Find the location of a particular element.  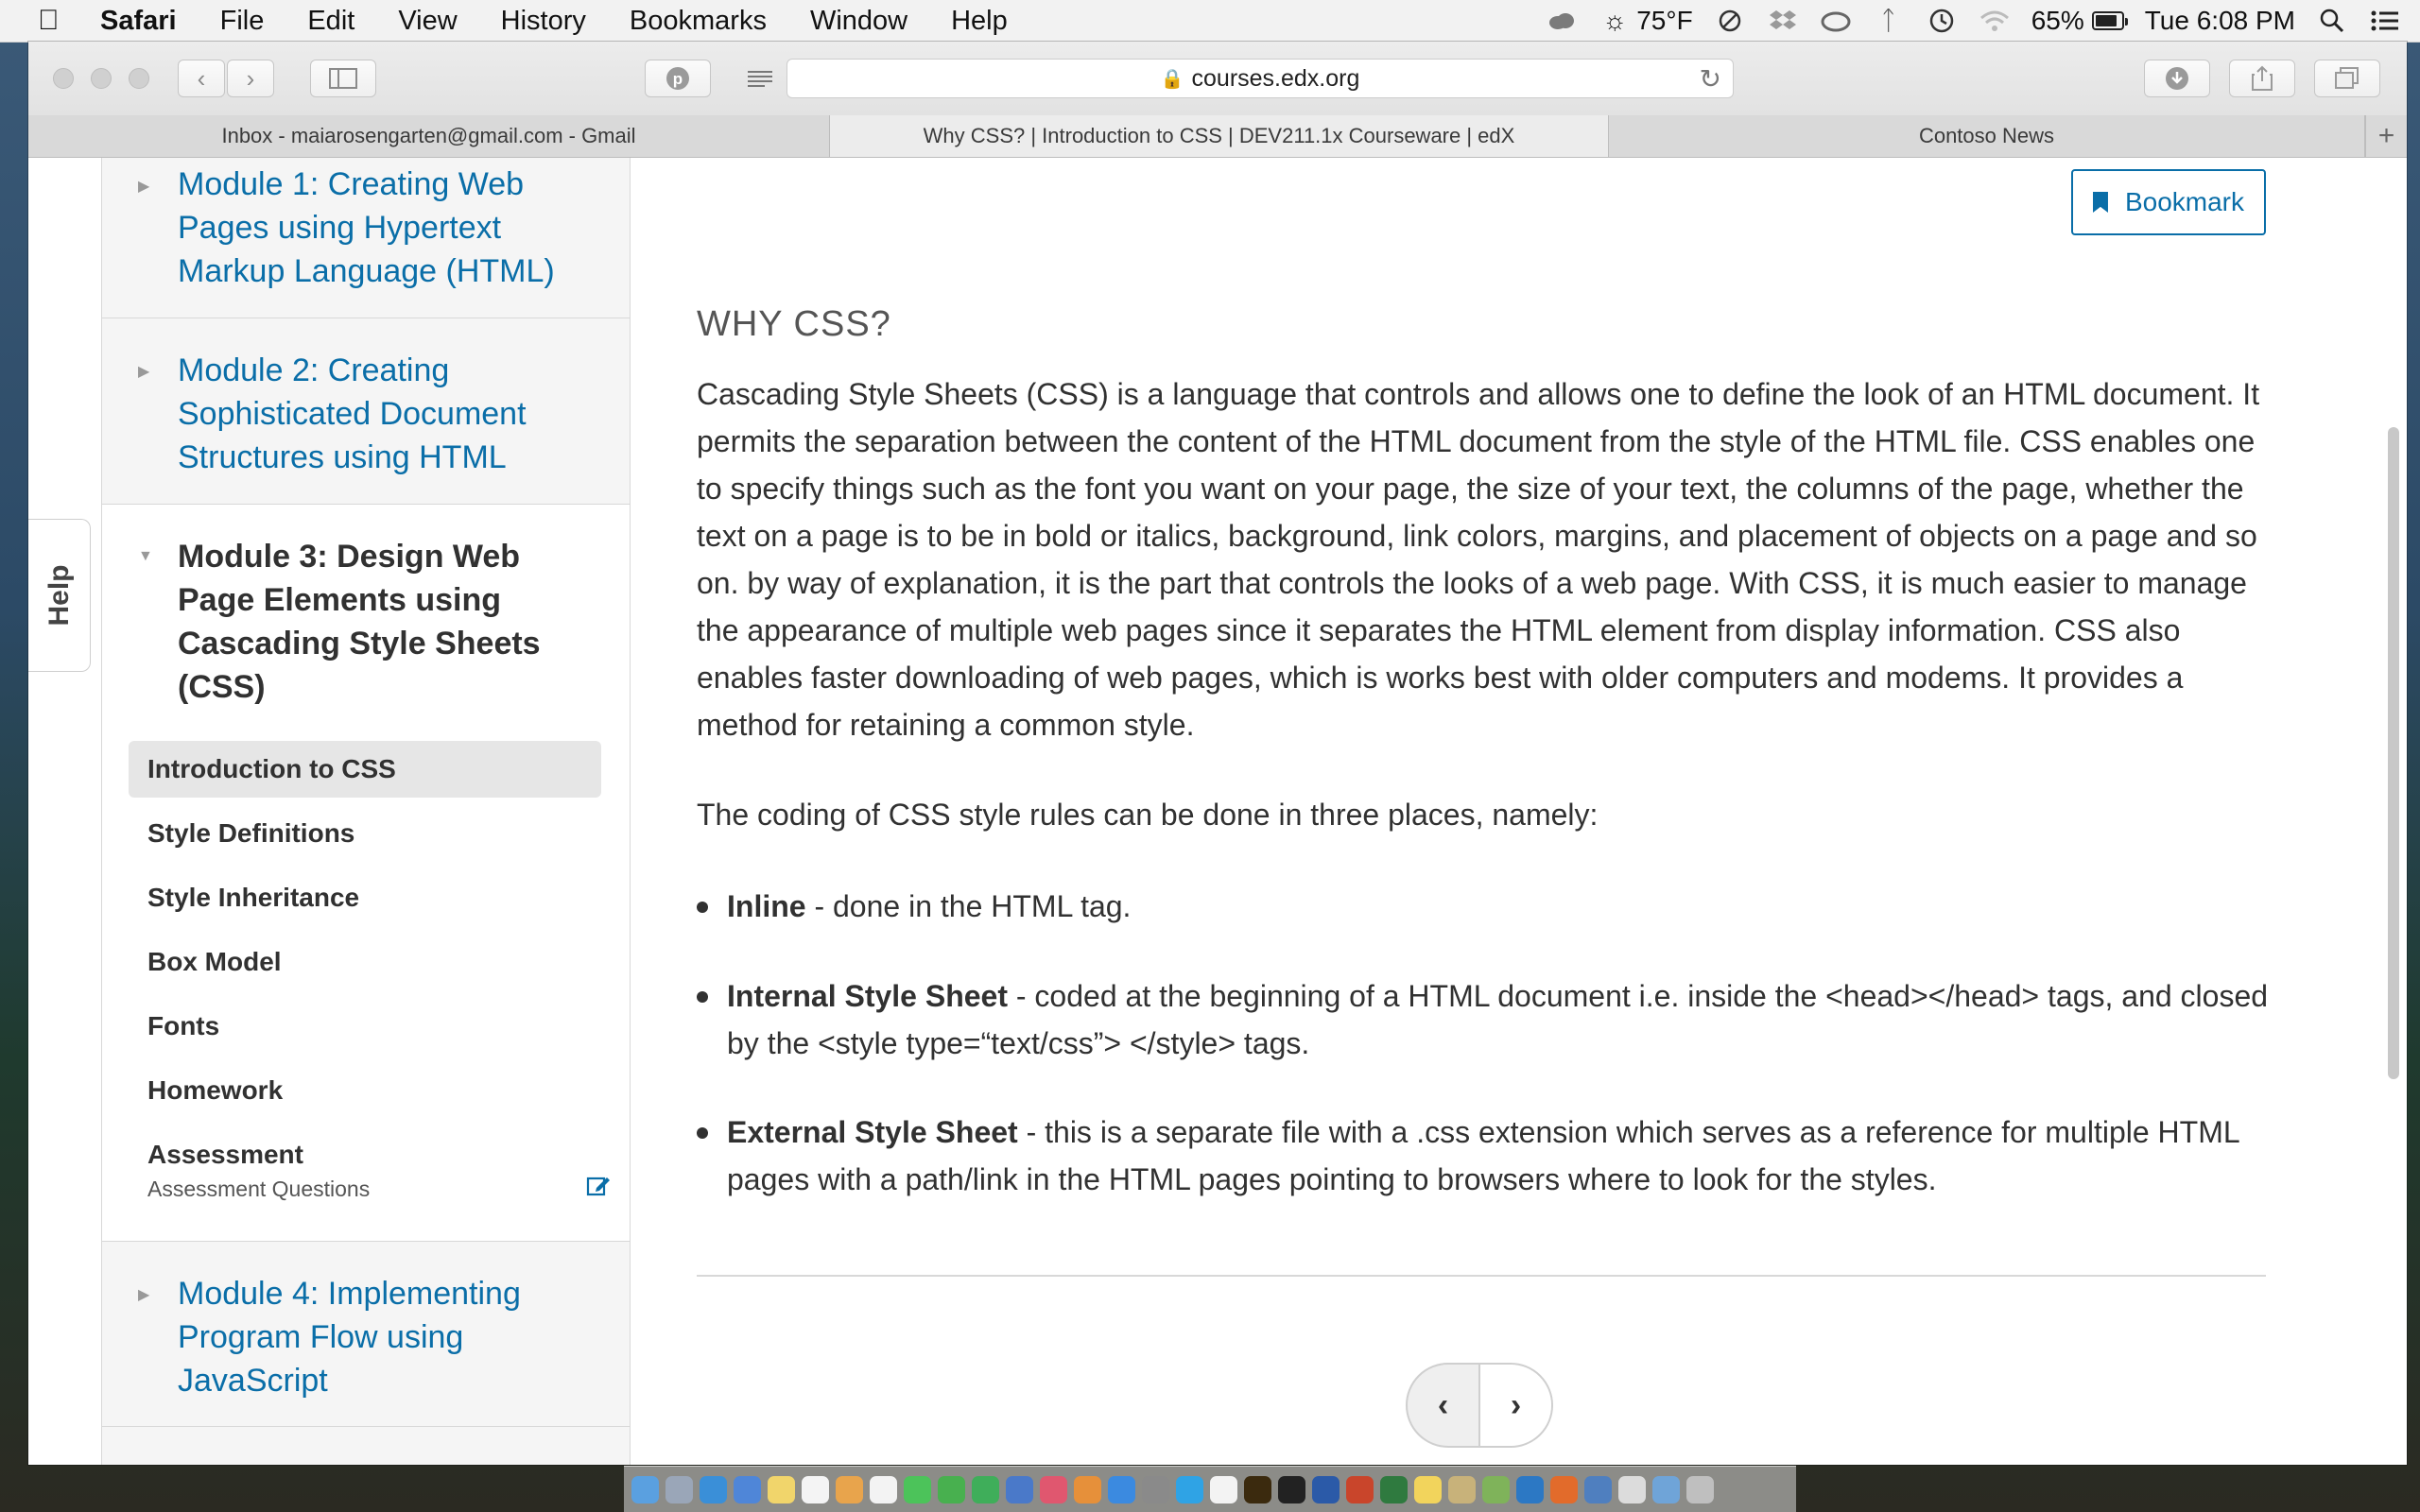

spotlight-search-icon is located at coordinates (2332, 21).